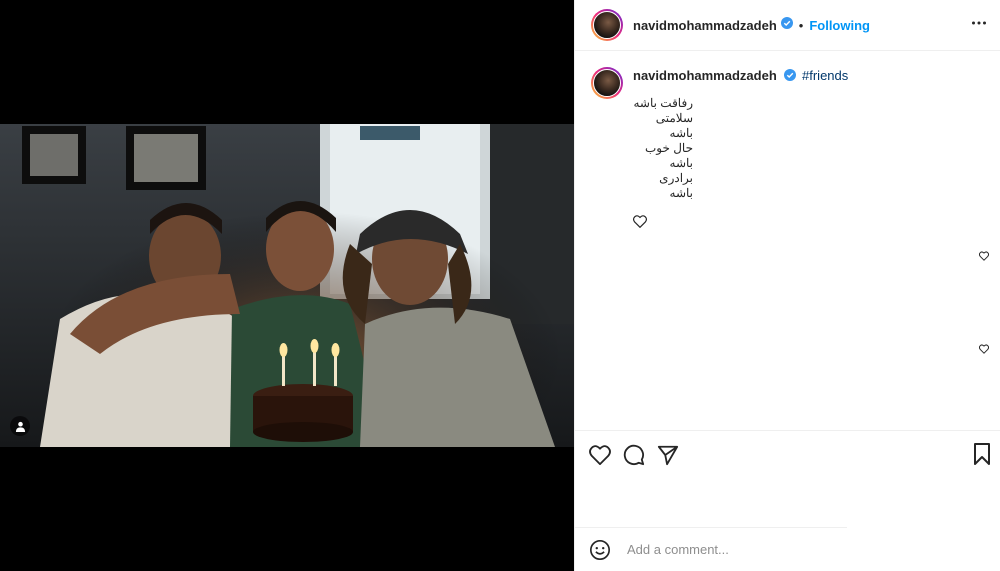 The height and width of the screenshot is (571, 1000). I want to click on avatar, so click(607, 25).